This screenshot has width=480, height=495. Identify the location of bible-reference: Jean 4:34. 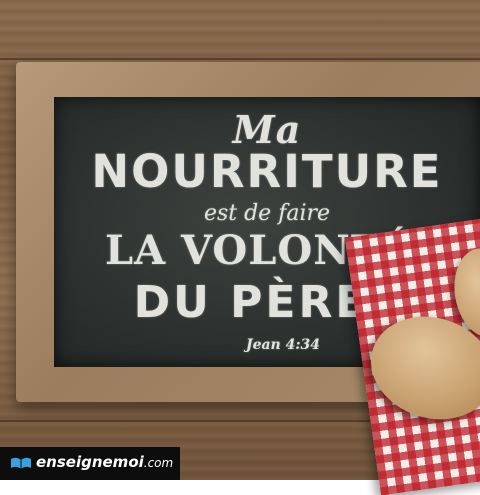
(282, 345).